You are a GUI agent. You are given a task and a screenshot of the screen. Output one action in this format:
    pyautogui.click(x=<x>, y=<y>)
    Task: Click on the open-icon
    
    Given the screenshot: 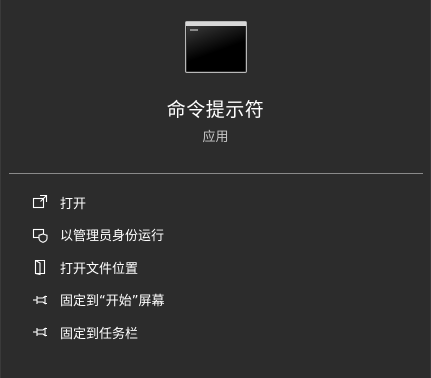 What is the action you would take?
    pyautogui.click(x=40, y=202)
    